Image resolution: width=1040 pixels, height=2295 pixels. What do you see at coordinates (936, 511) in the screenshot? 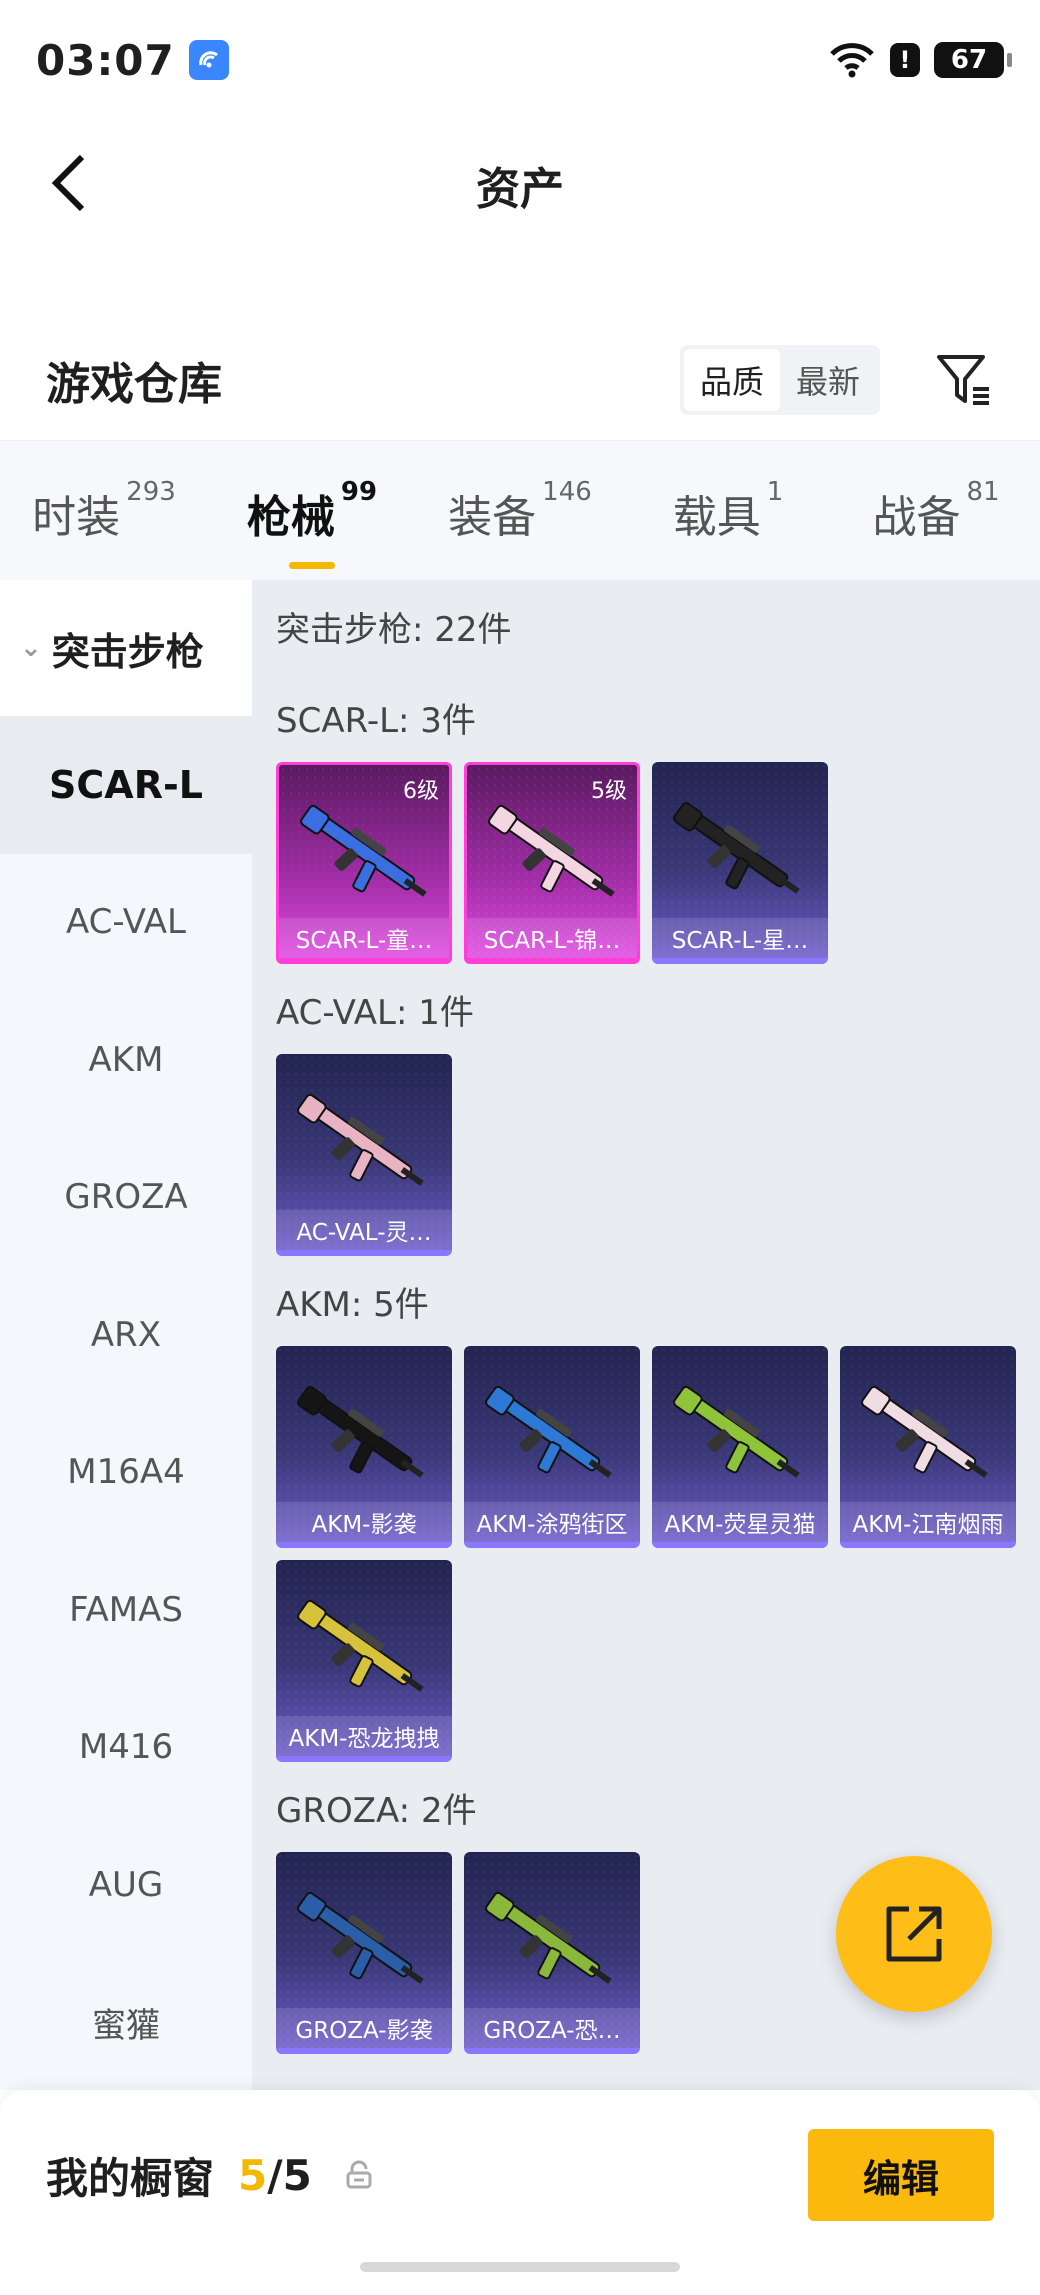
I see `tab-supplies: 战备 81` at bounding box center [936, 511].